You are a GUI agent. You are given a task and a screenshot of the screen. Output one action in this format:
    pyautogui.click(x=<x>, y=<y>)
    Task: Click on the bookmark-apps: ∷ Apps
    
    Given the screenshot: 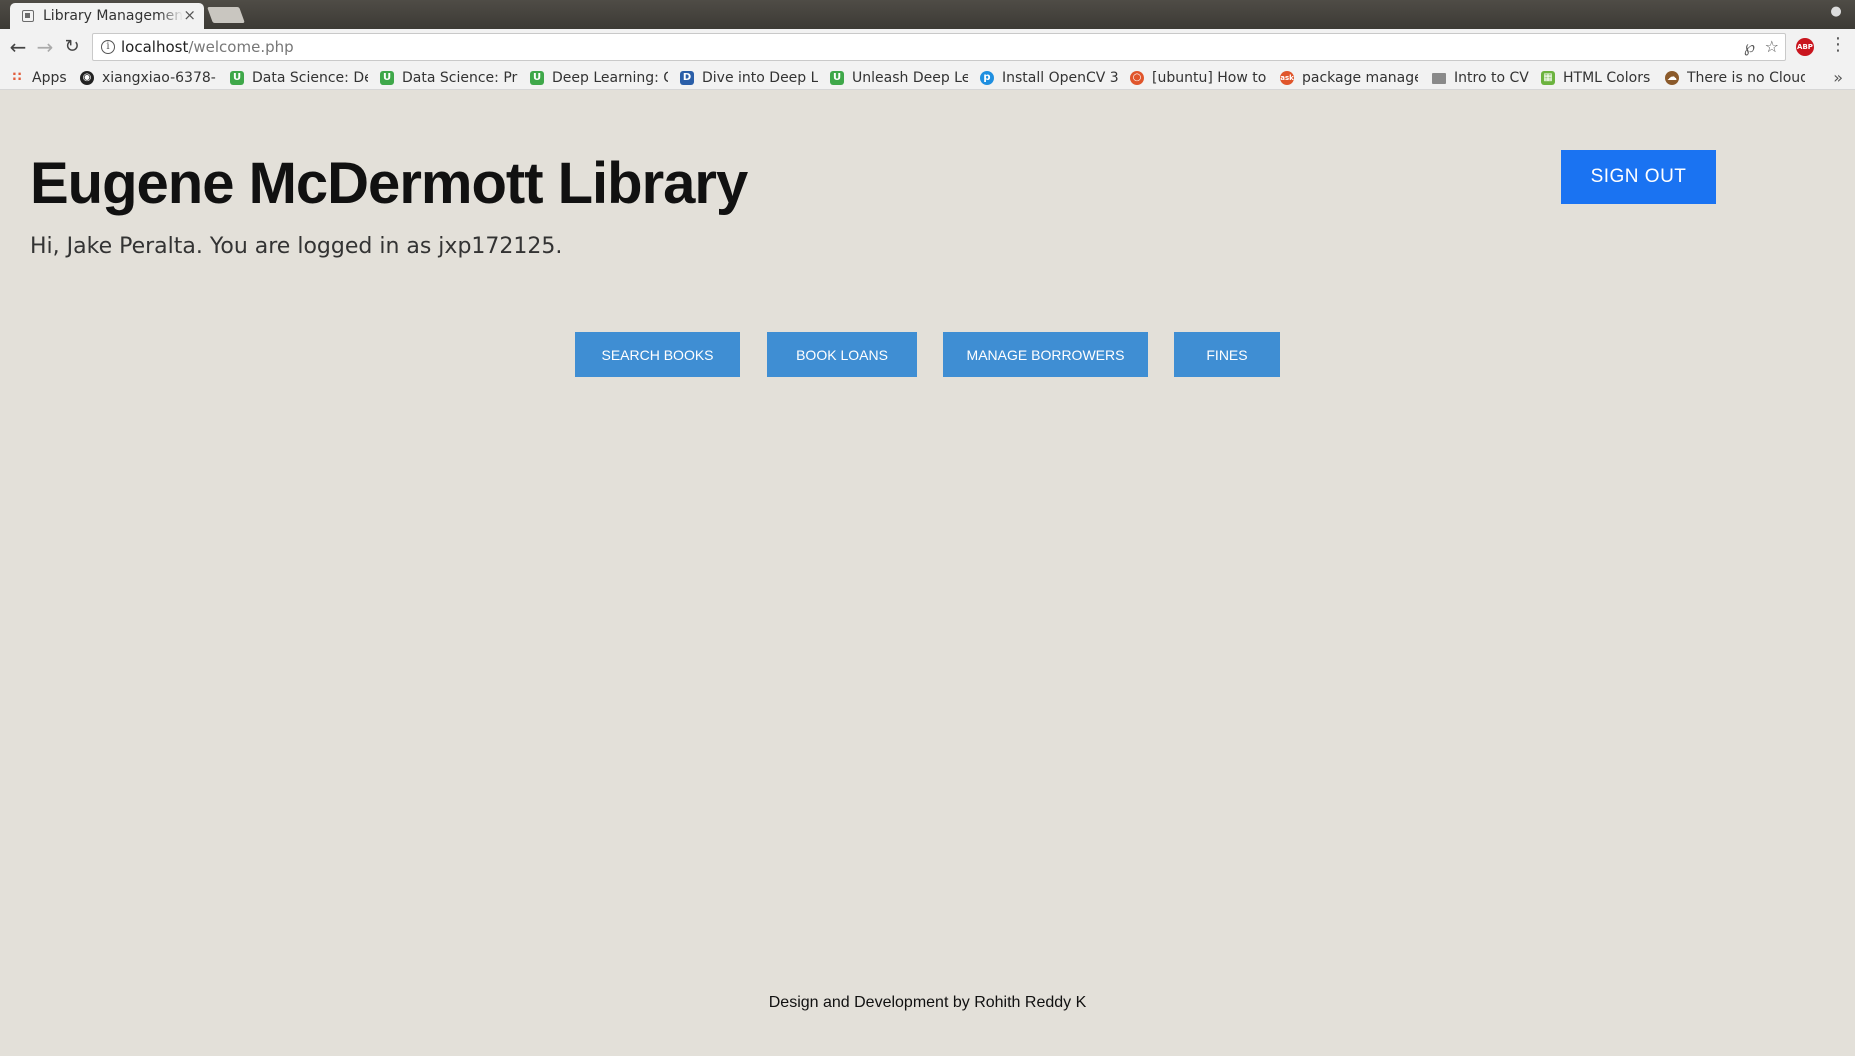 What is the action you would take?
    pyautogui.click(x=41, y=78)
    